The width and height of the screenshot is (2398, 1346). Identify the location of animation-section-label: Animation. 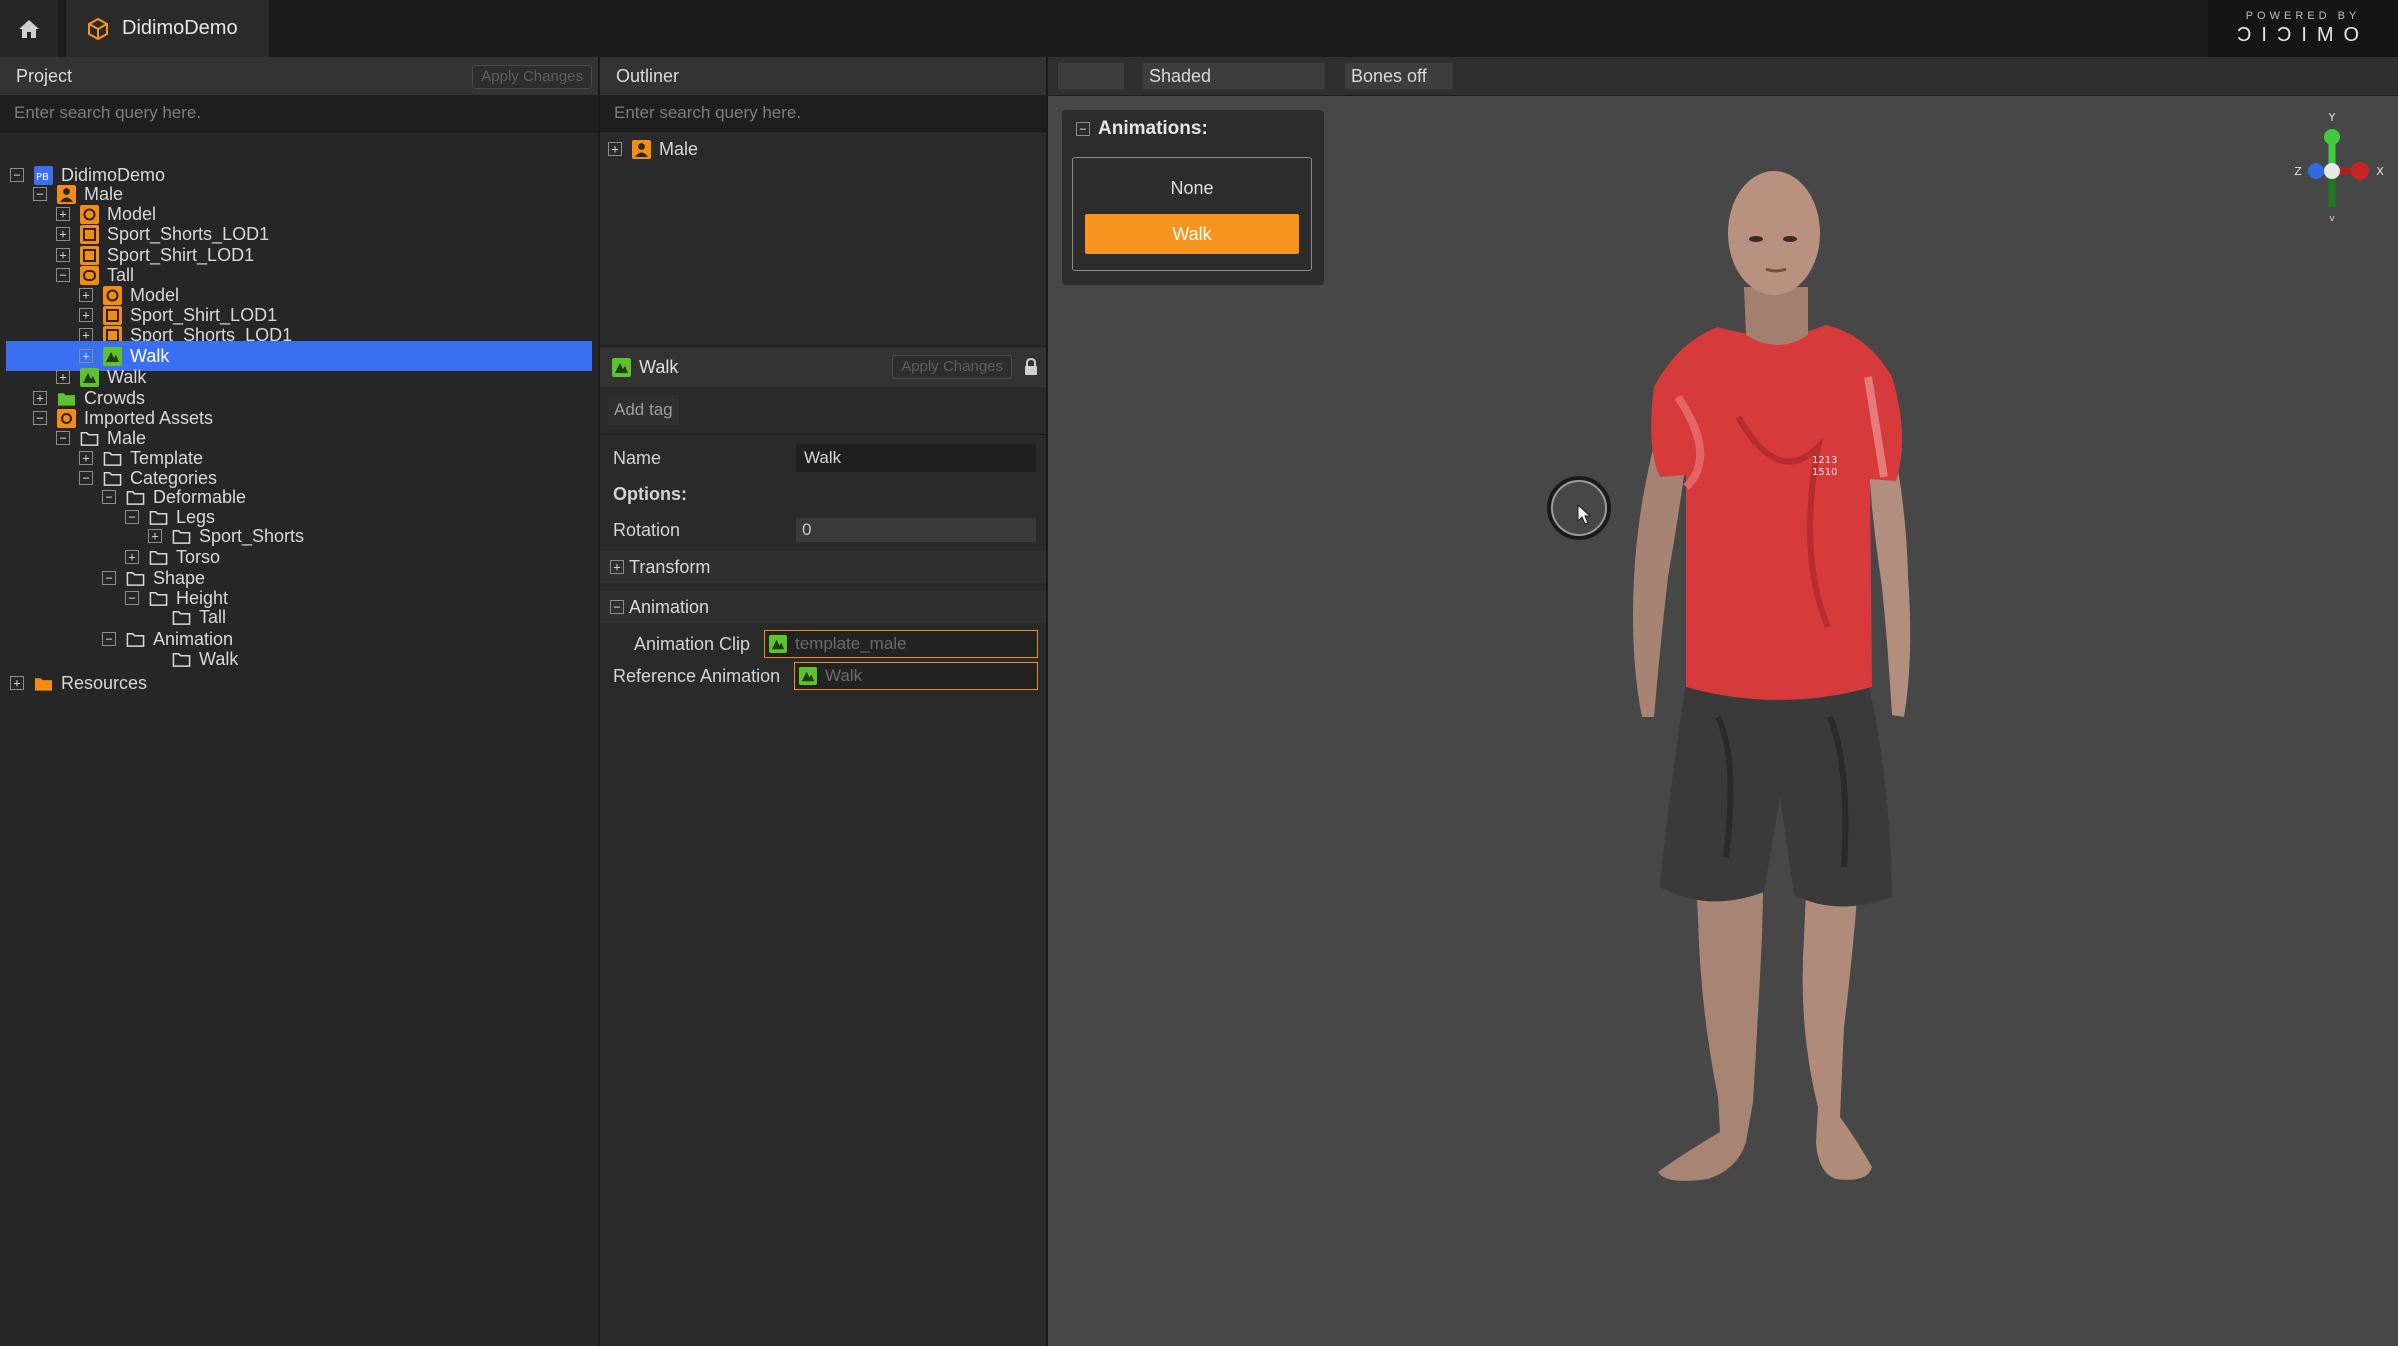
(669, 606).